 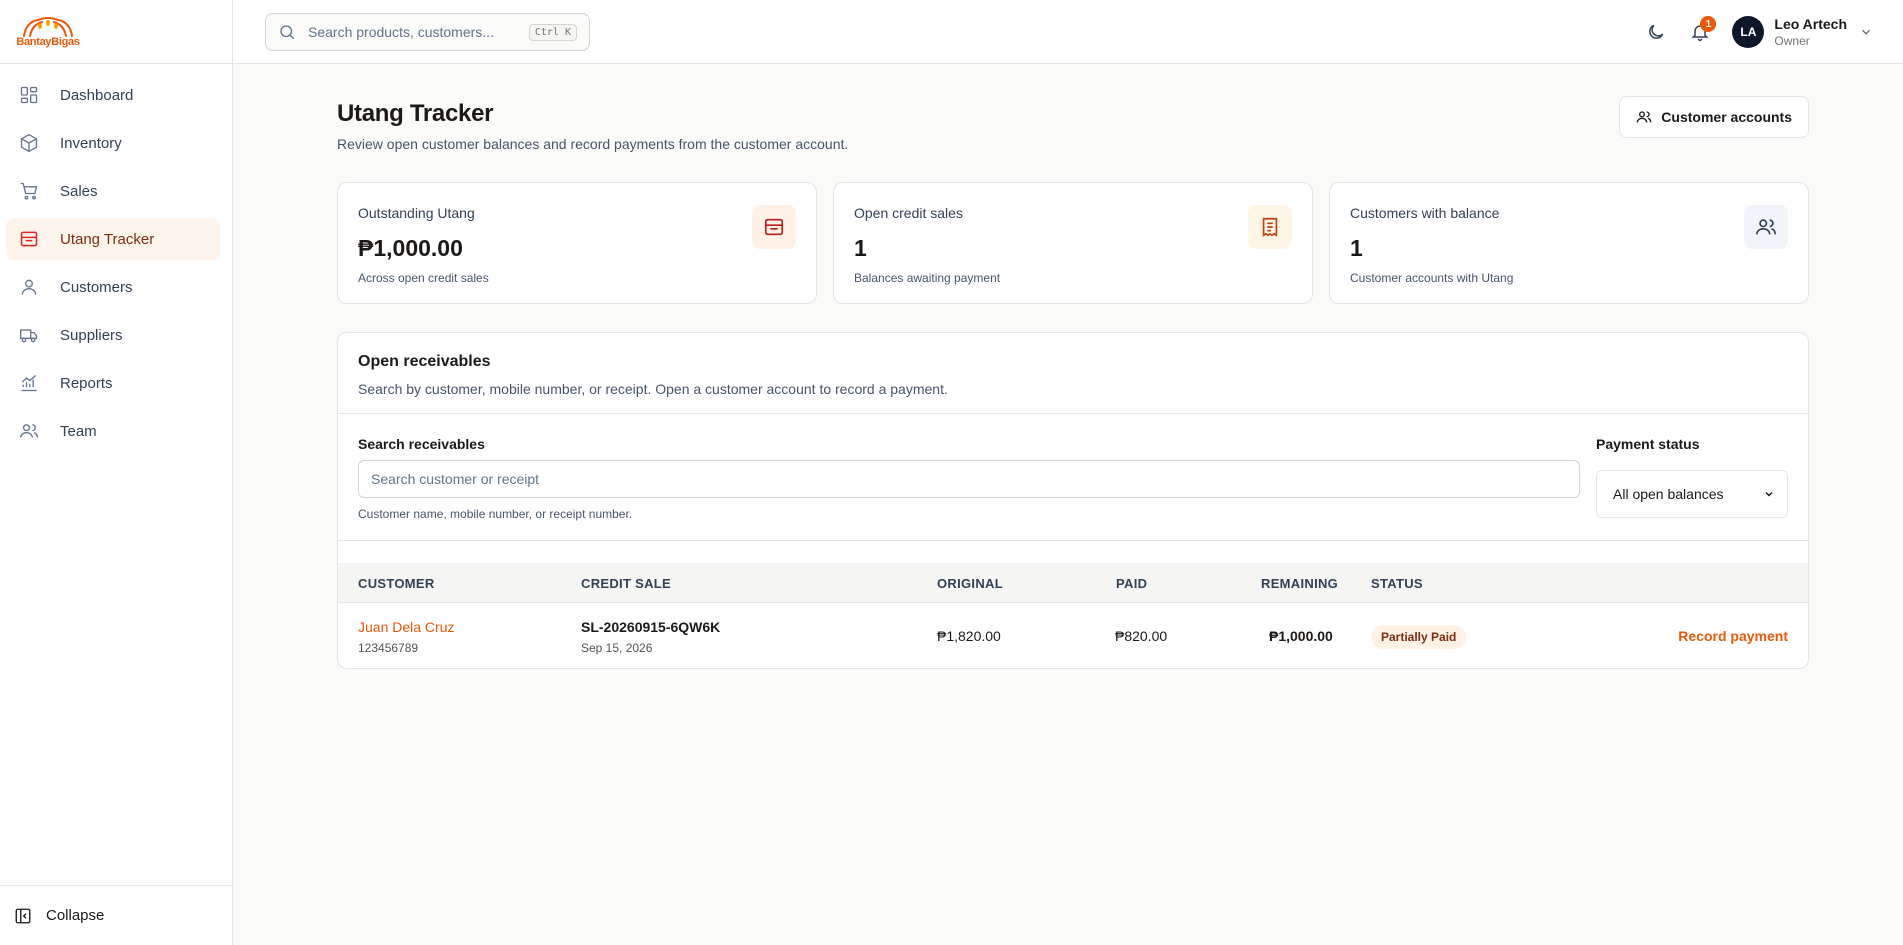 What do you see at coordinates (107, 239) in the screenshot?
I see `sidebar-item-label: Utang Tracker` at bounding box center [107, 239].